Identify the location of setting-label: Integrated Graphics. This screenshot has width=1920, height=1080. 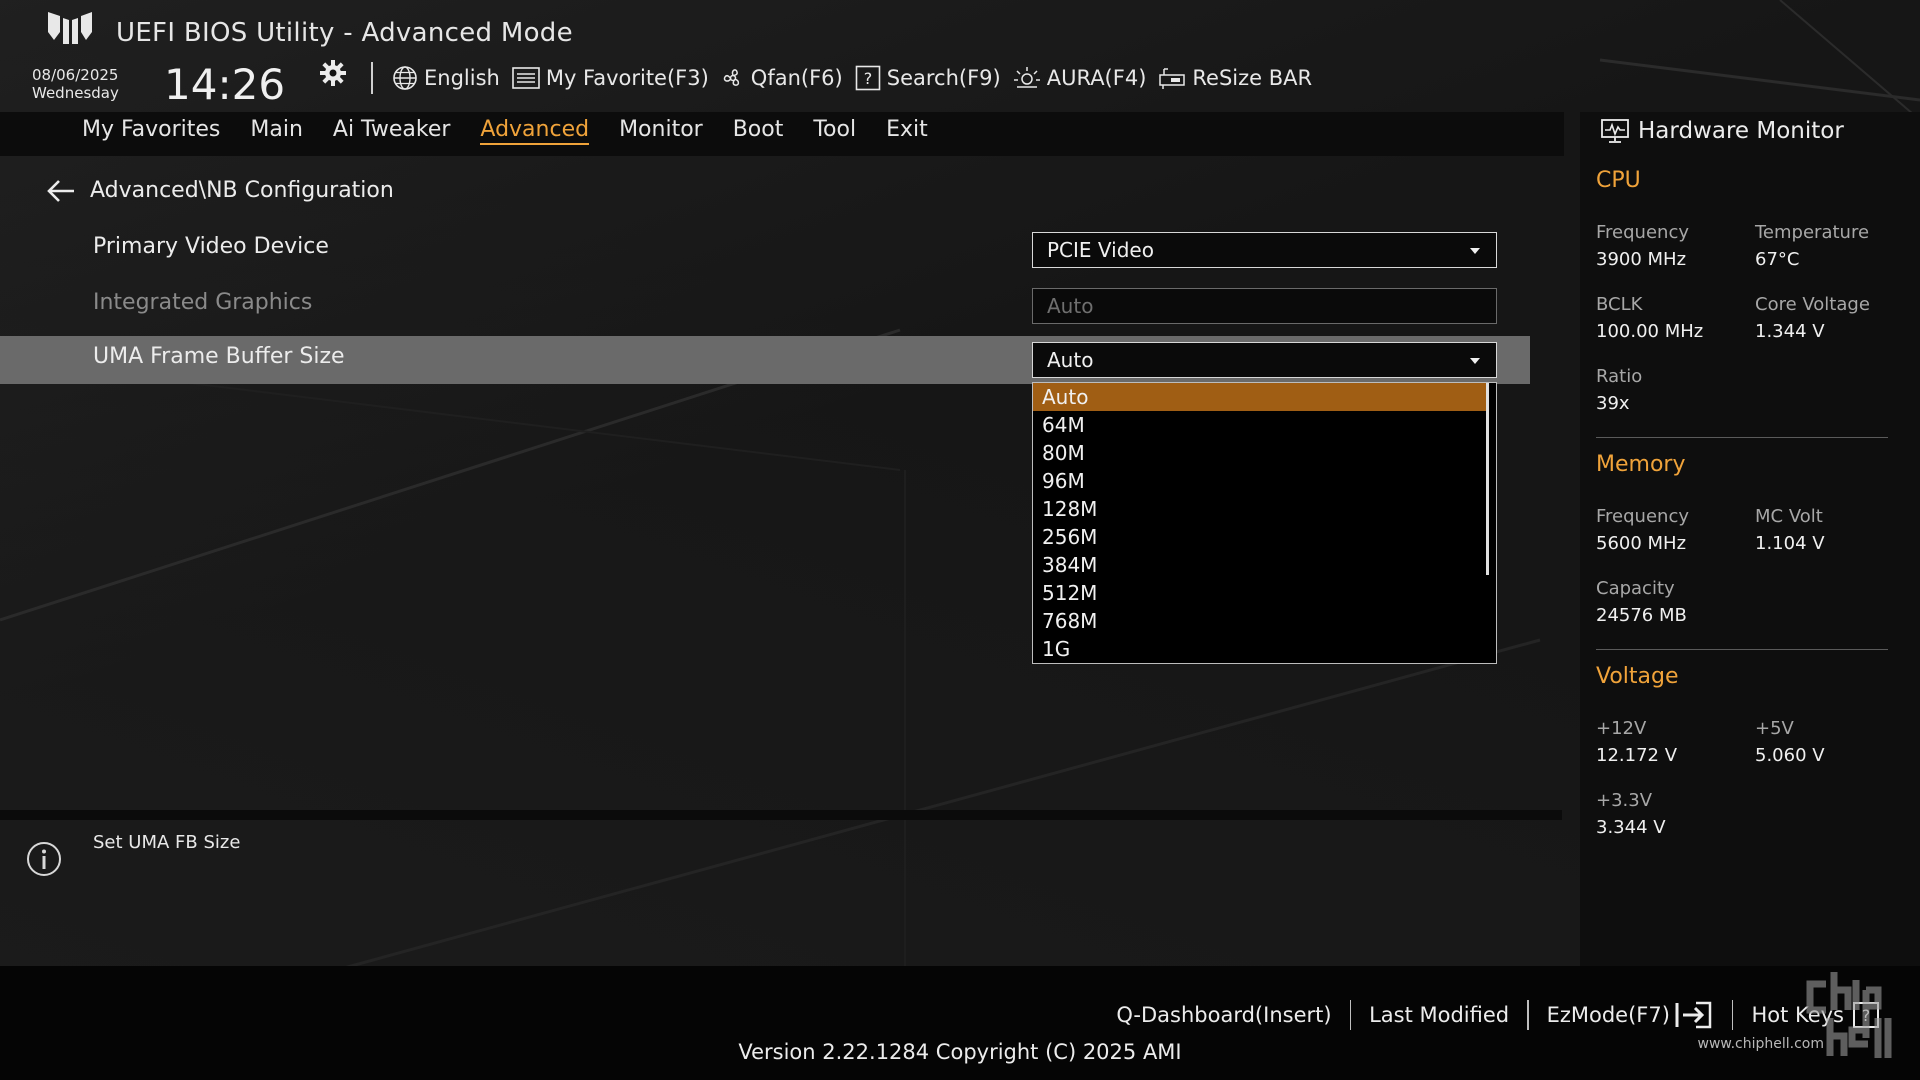
(203, 302).